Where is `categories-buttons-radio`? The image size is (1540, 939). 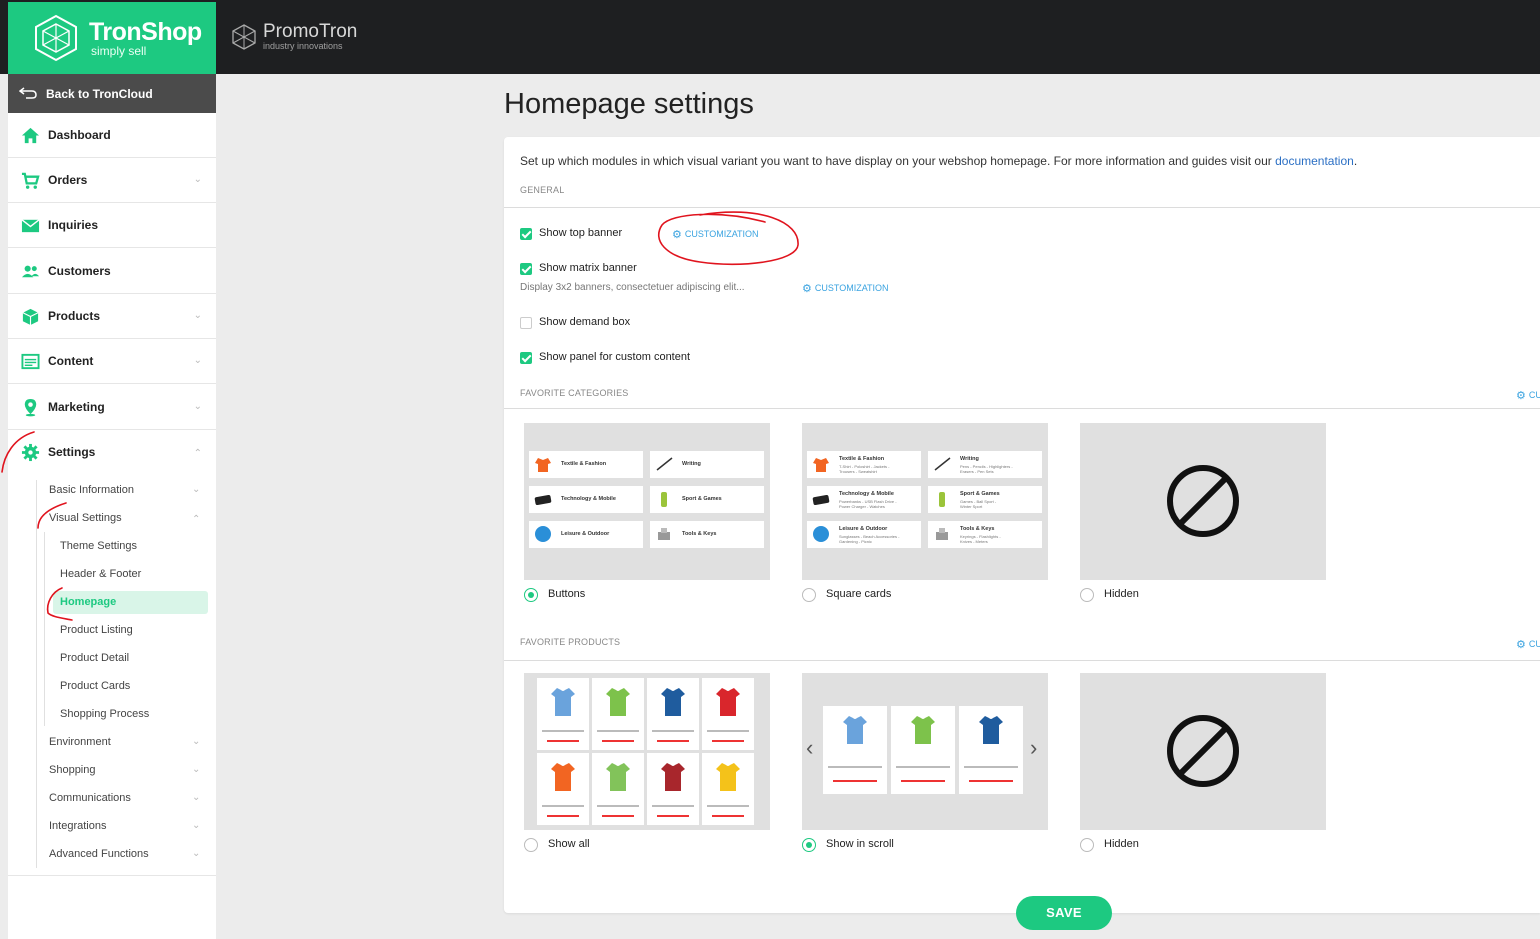 categories-buttons-radio is located at coordinates (531, 595).